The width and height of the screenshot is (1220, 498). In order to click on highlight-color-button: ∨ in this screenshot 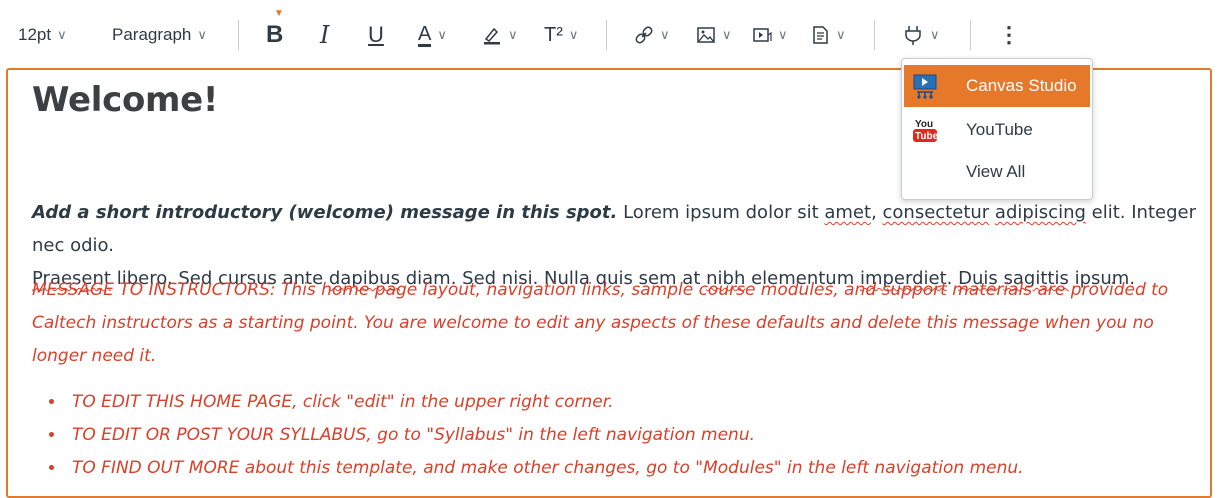, I will do `click(500, 35)`.